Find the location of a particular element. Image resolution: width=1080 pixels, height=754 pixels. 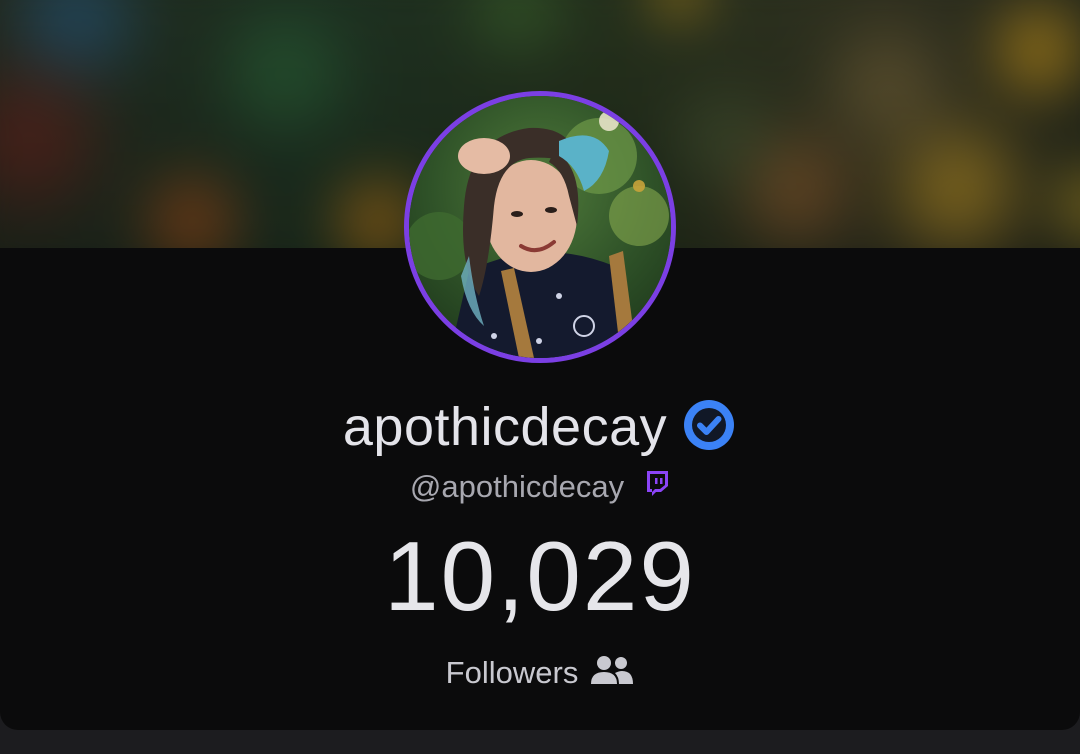

avatar-photo is located at coordinates (540, 227).